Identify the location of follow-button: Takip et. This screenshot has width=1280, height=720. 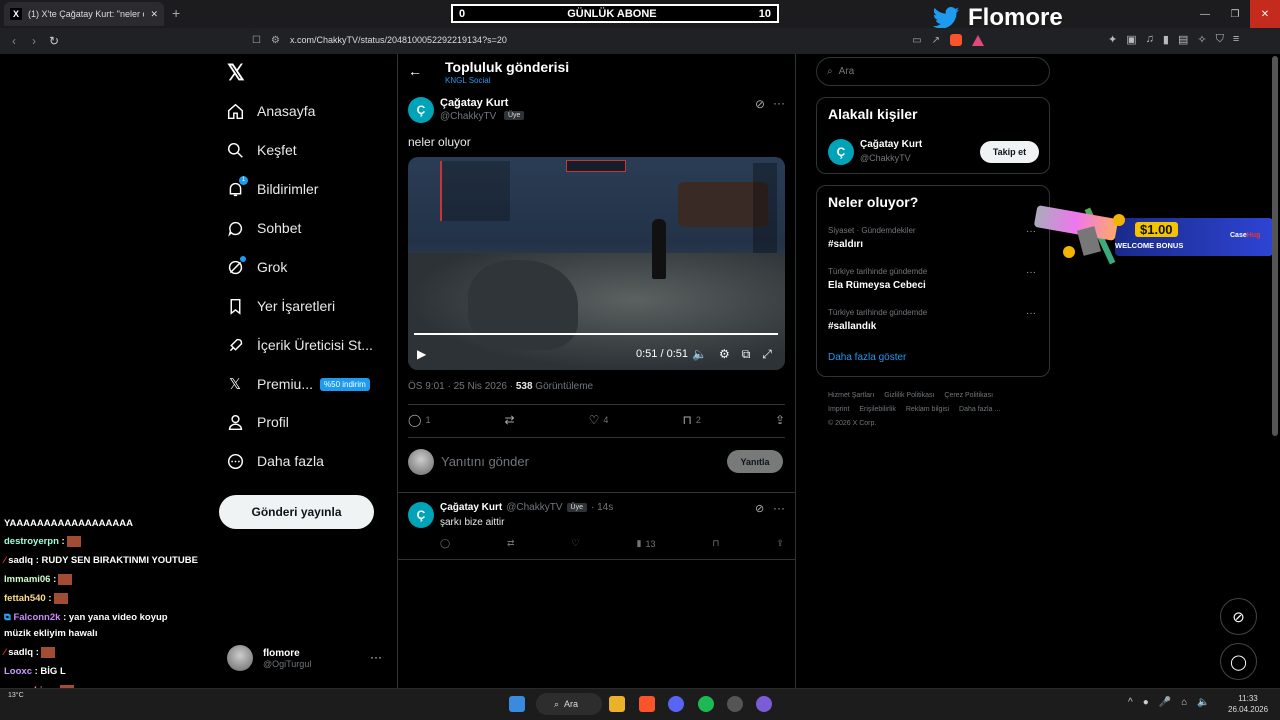
(1009, 152).